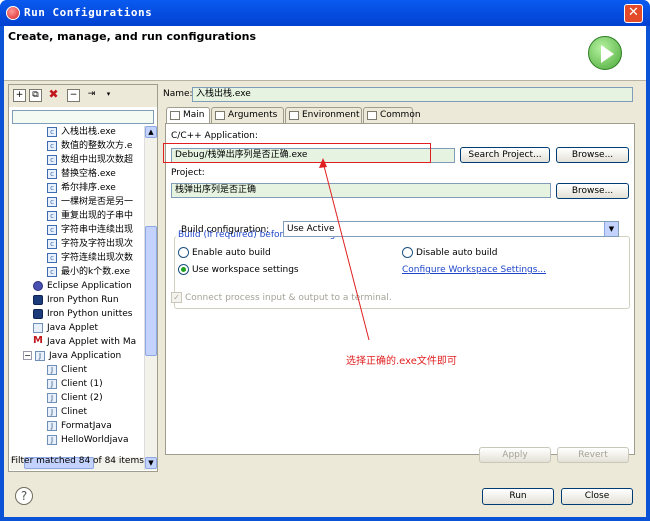 The image size is (650, 521). What do you see at coordinates (79, 427) in the screenshot?
I see `tree-item: J FormatJava` at bounding box center [79, 427].